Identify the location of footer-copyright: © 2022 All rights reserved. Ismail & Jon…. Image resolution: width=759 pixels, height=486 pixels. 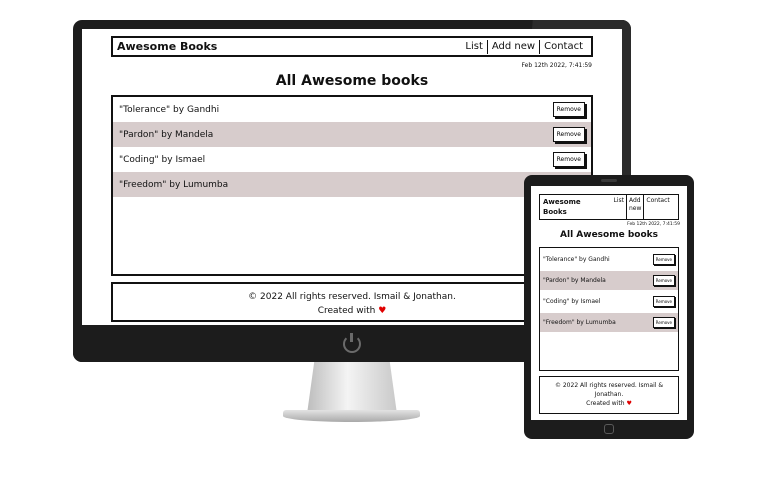
(352, 297).